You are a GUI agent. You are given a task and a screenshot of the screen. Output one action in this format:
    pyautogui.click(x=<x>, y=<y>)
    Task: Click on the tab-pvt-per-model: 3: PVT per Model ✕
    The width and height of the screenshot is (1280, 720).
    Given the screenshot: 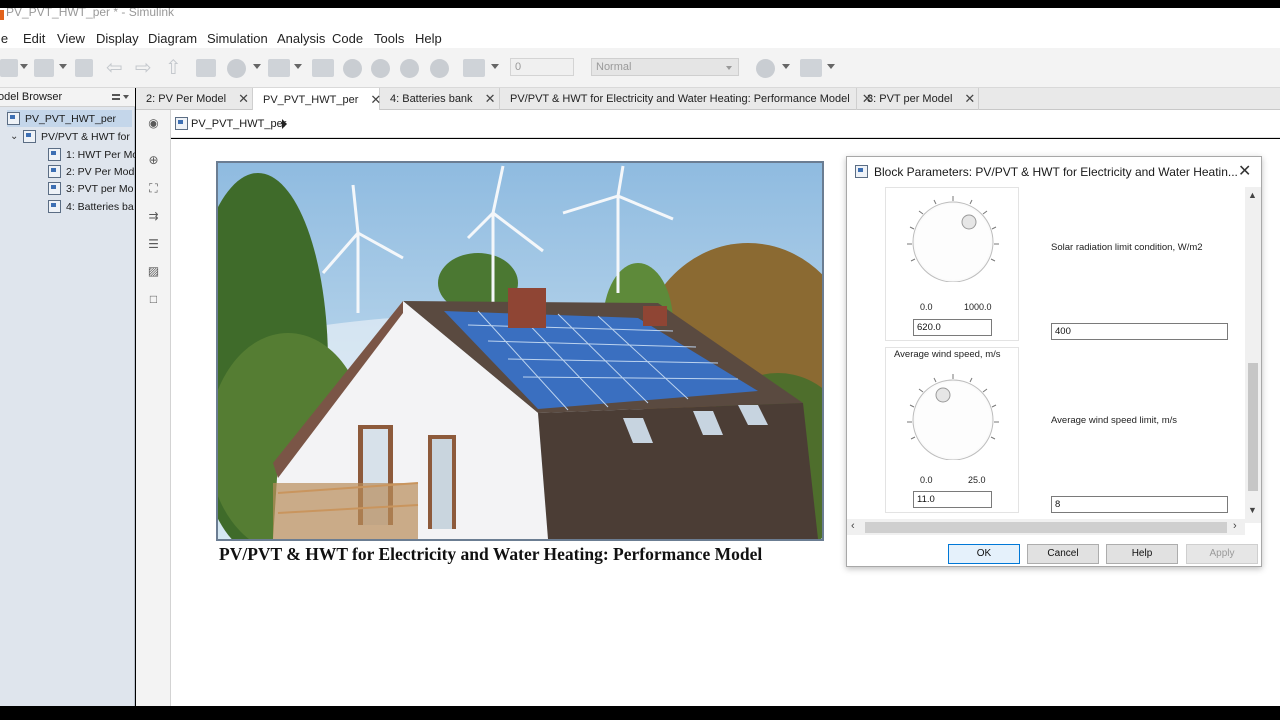 What is the action you would take?
    pyautogui.click(x=918, y=99)
    